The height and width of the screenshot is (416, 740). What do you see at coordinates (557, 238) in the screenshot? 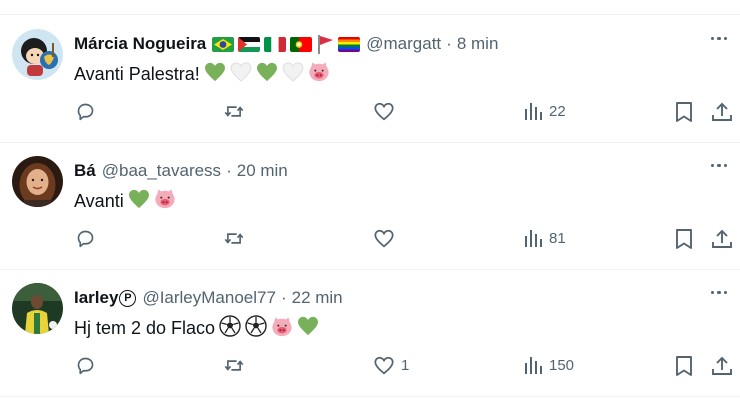
I see `view-count: 81` at bounding box center [557, 238].